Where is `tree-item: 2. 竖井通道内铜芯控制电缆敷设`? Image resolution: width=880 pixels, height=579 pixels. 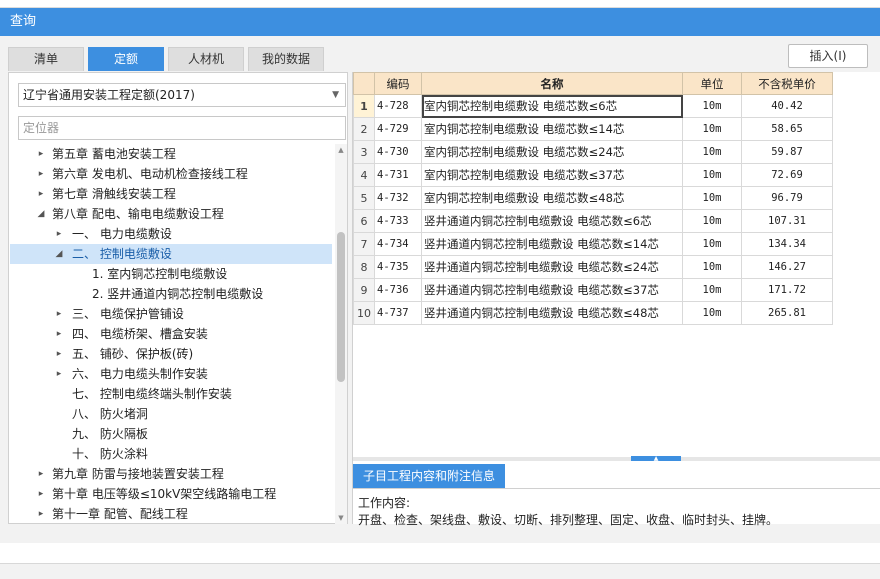
tree-item: 2. 竖井通道内铜芯控制电缆敷设 is located at coordinates (171, 294).